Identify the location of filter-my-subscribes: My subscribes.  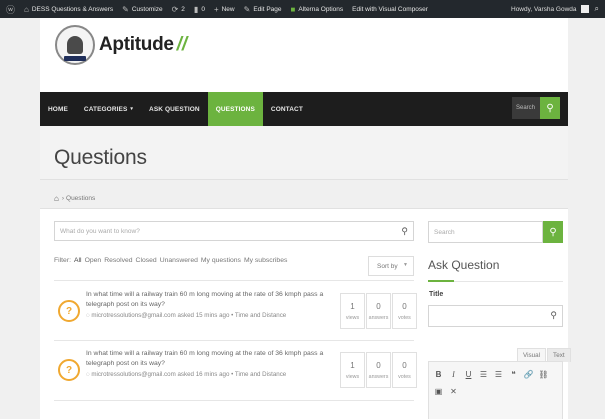
(265, 260).